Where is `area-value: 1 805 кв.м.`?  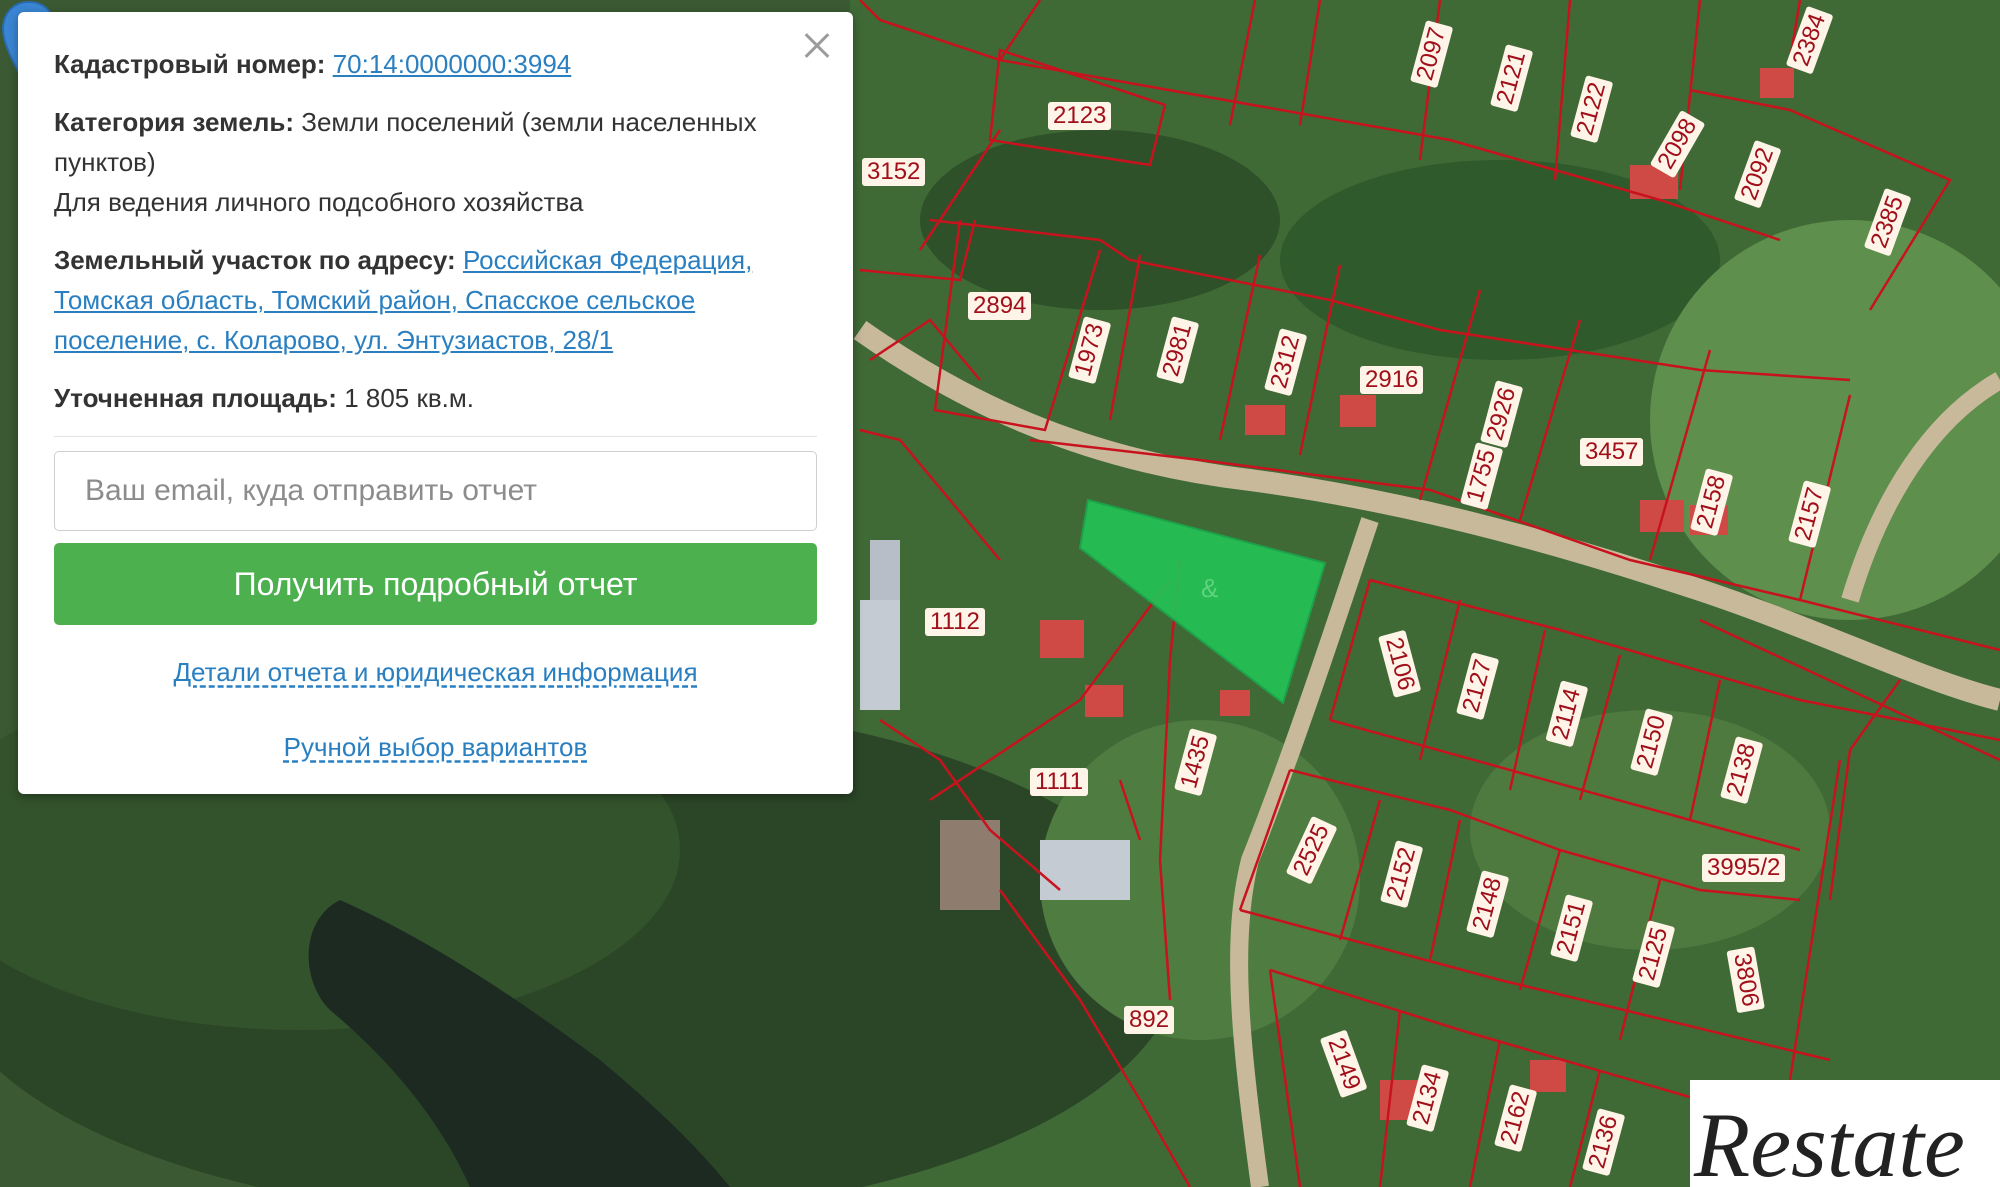
area-value: 1 805 кв.м. is located at coordinates (409, 398).